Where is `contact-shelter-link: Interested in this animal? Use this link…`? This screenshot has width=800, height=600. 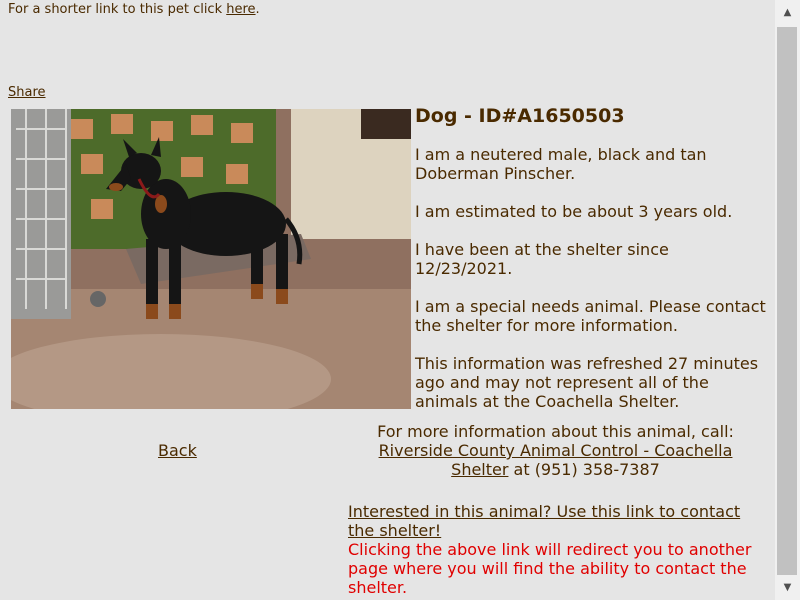 contact-shelter-link: Interested in this animal? Use this link… is located at coordinates (544, 521).